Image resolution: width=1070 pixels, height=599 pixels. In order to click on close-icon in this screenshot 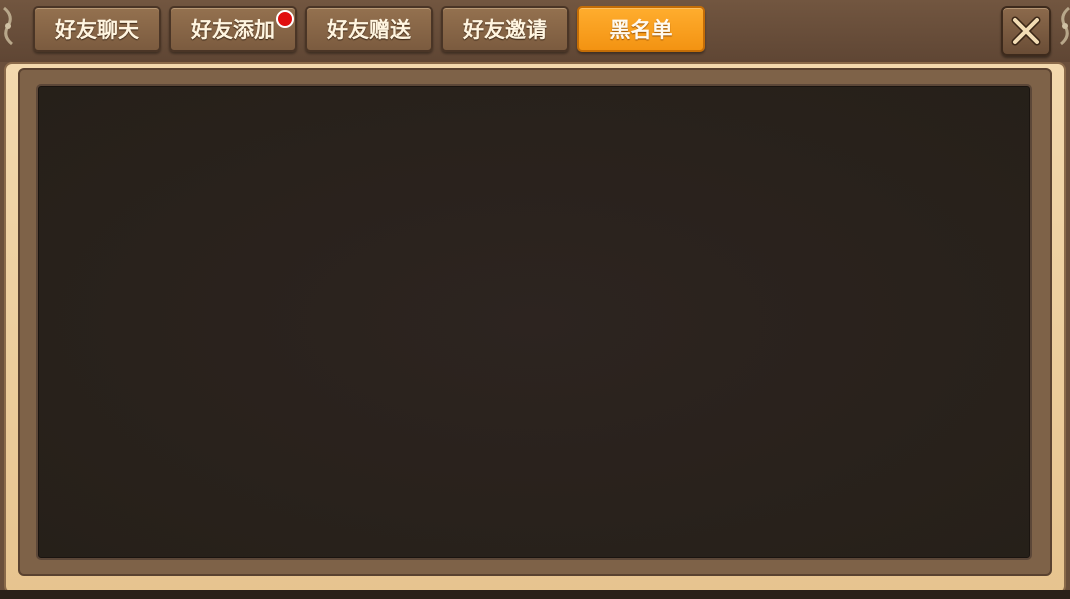, I will do `click(1026, 31)`.